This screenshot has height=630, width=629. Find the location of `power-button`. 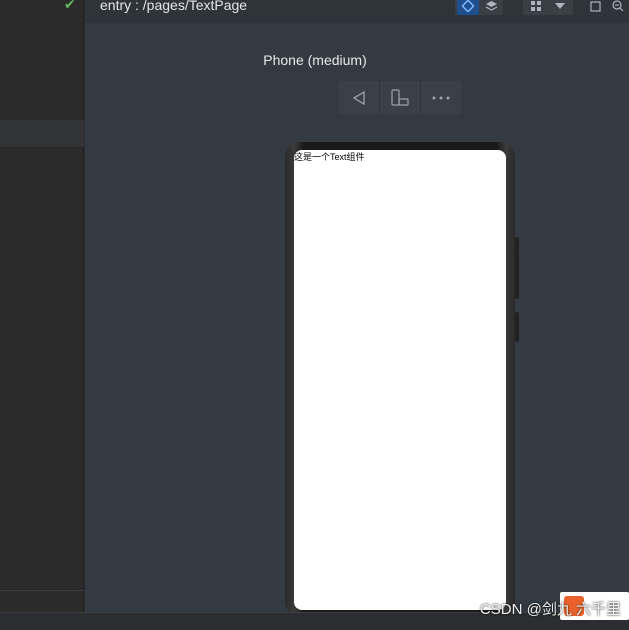

power-button is located at coordinates (517, 327).